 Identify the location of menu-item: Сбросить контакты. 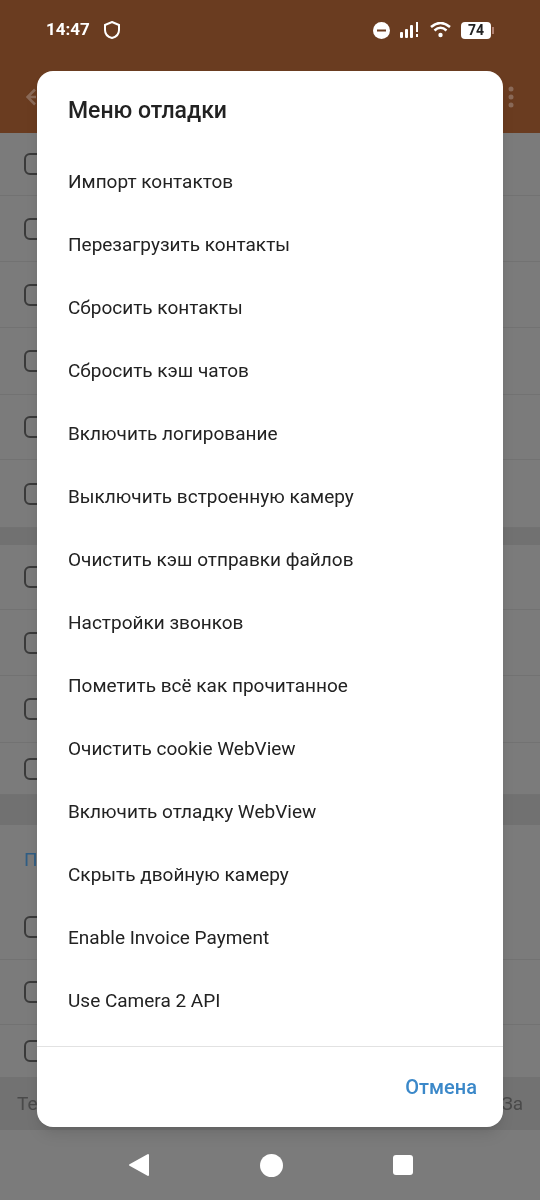
(270, 308).